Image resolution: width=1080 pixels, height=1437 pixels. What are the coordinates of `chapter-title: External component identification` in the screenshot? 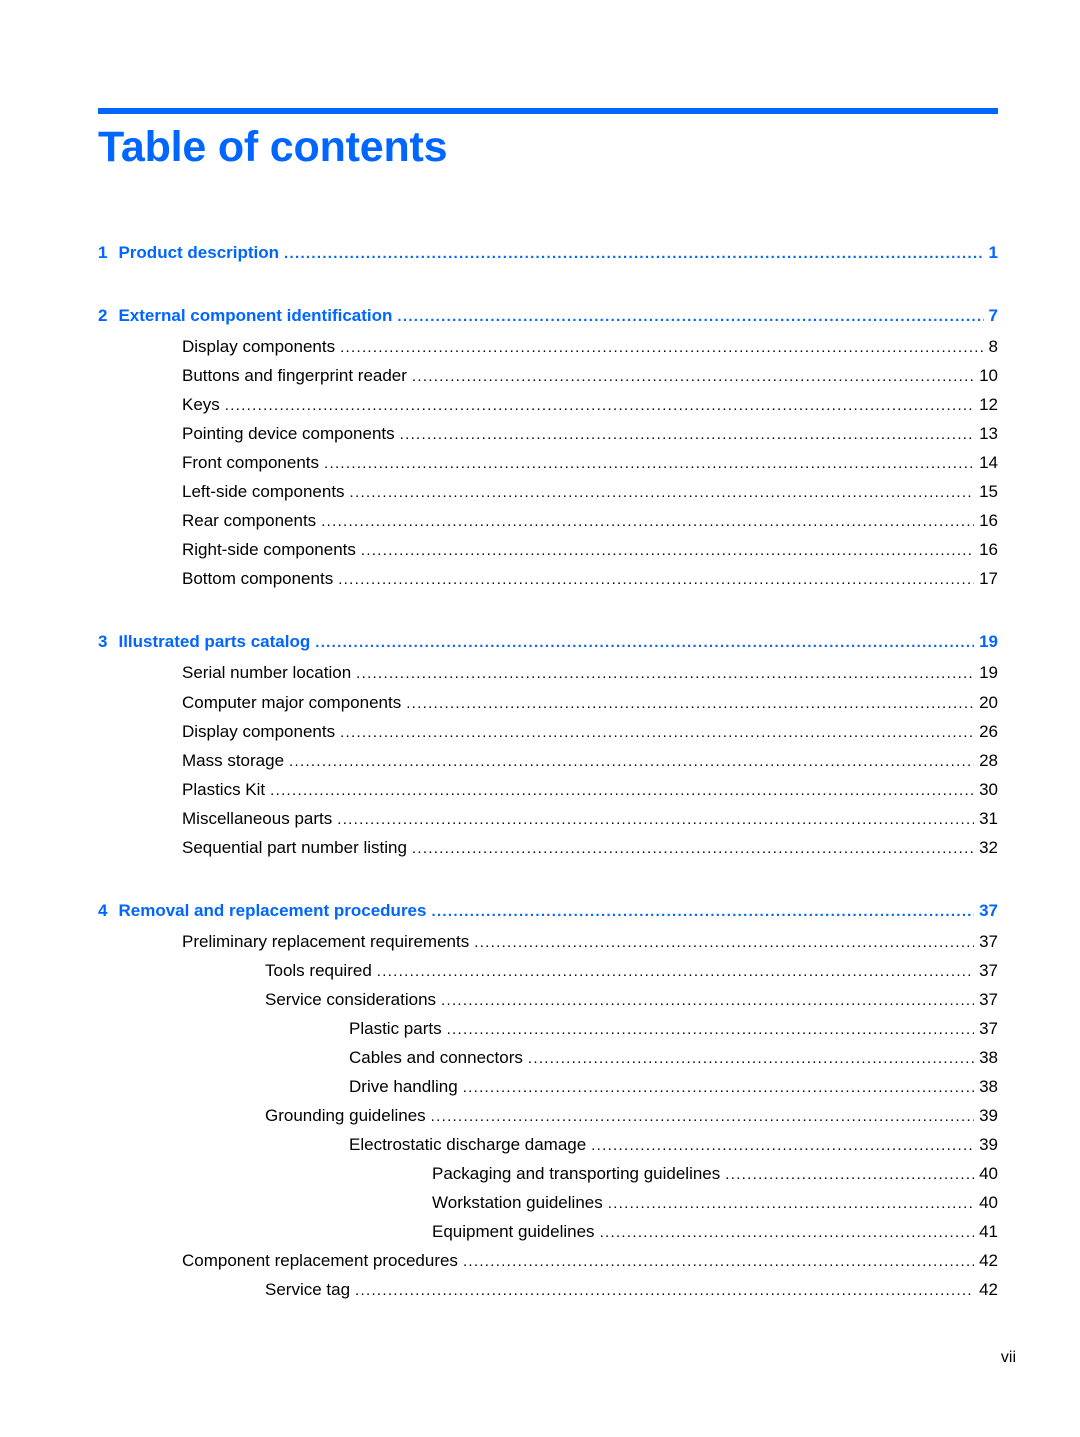 It's located at (255, 315).